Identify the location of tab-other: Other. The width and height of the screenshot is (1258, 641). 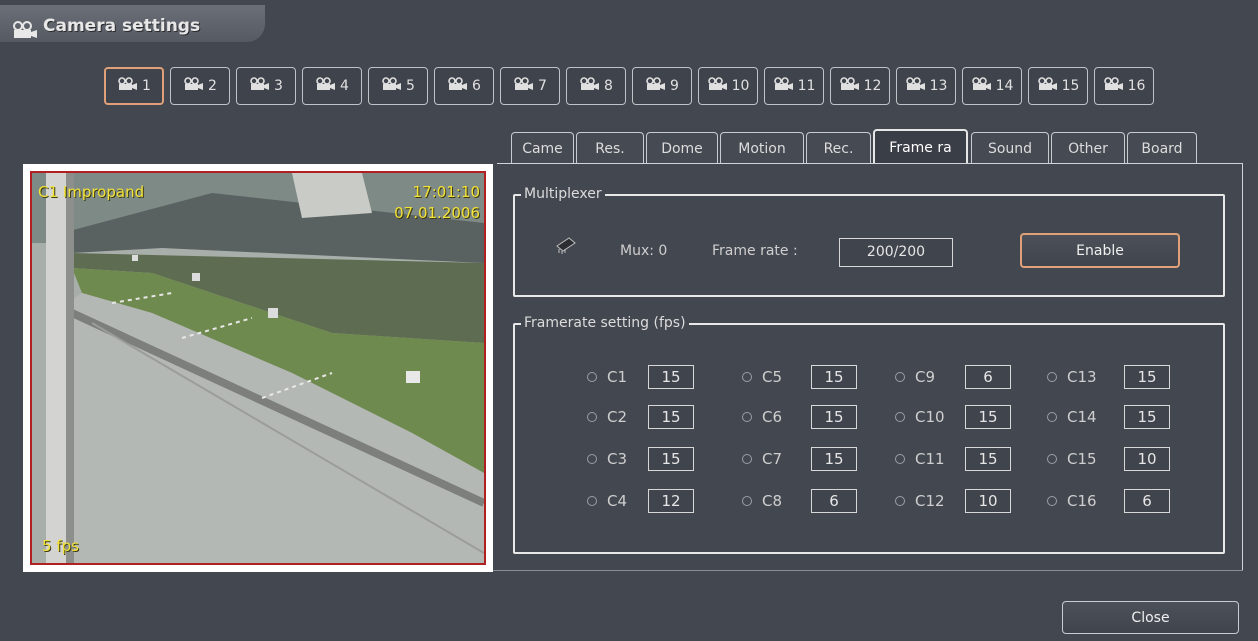
(1088, 148).